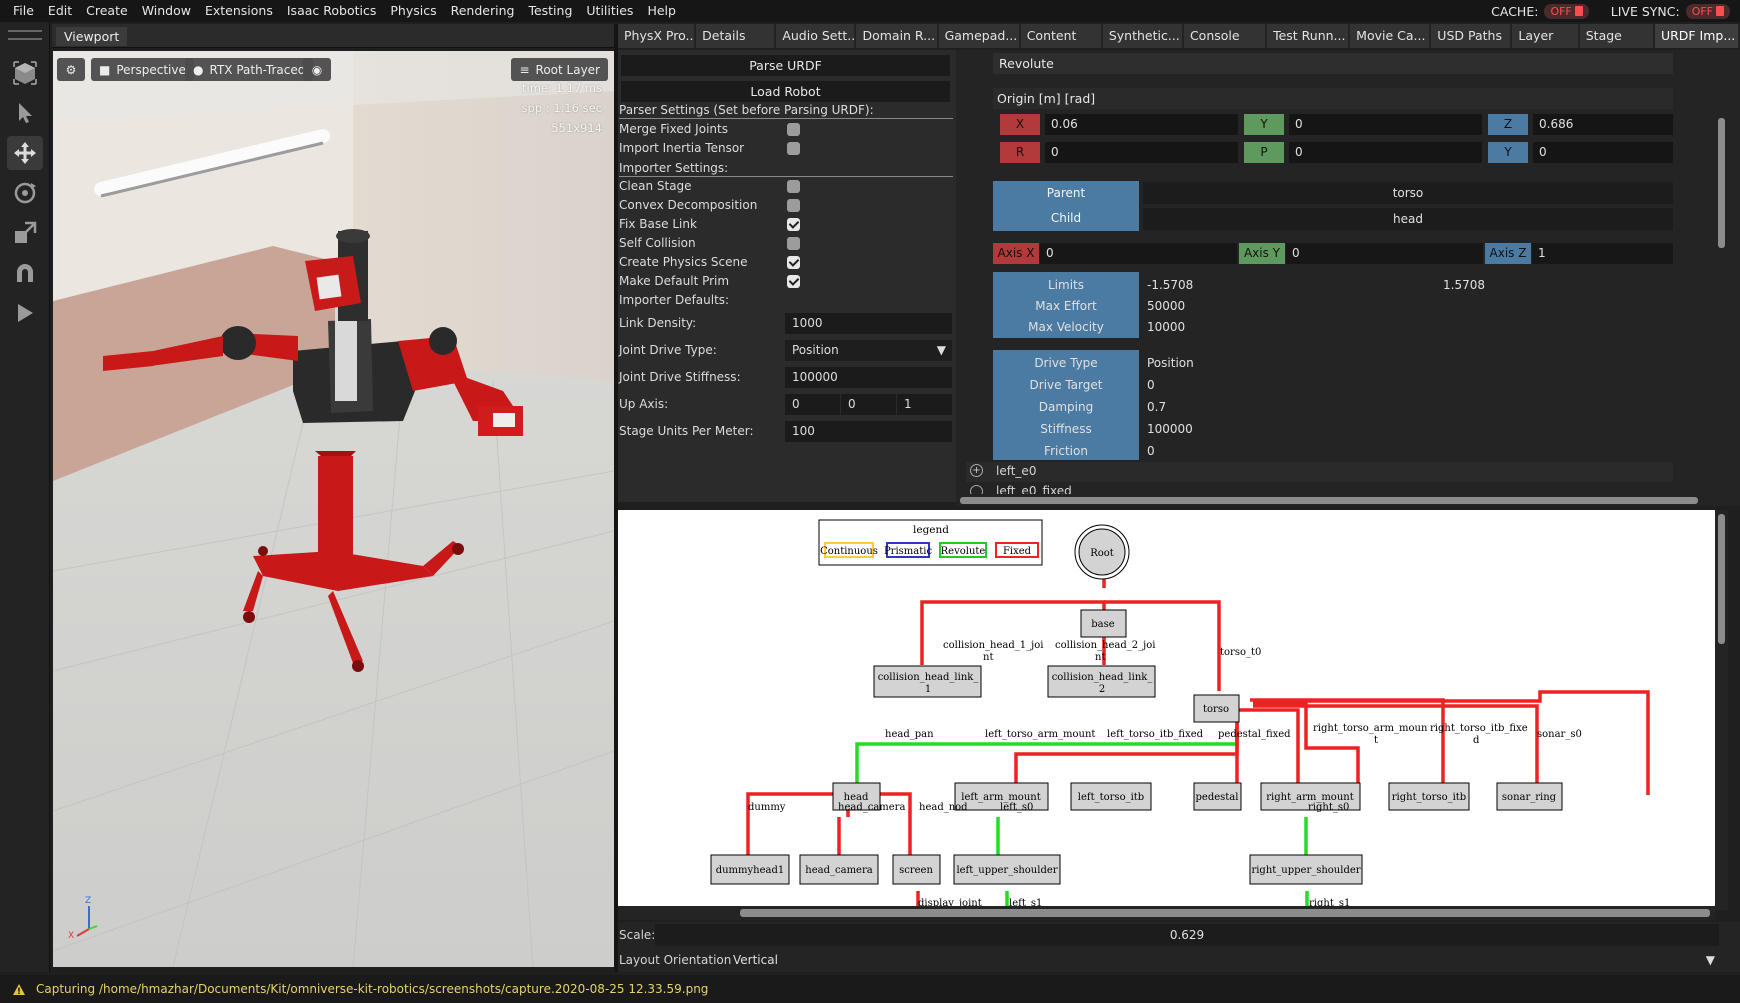  I want to click on move-icon, so click(25, 153).